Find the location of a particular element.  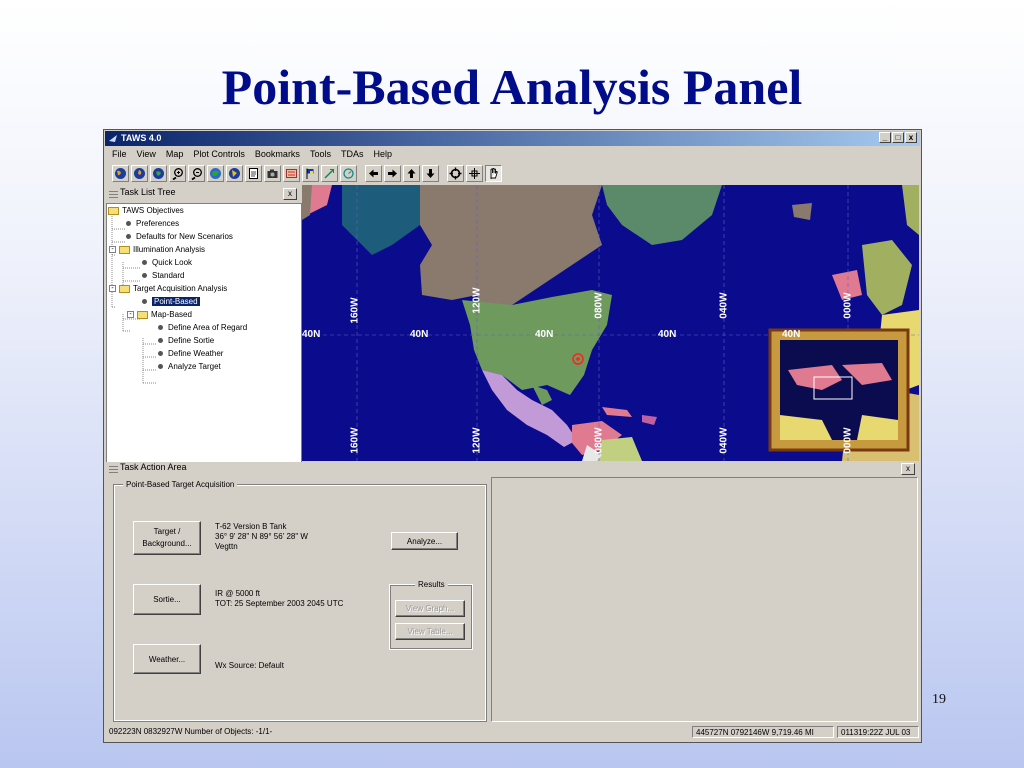

folder-icon is located at coordinates (113, 210).